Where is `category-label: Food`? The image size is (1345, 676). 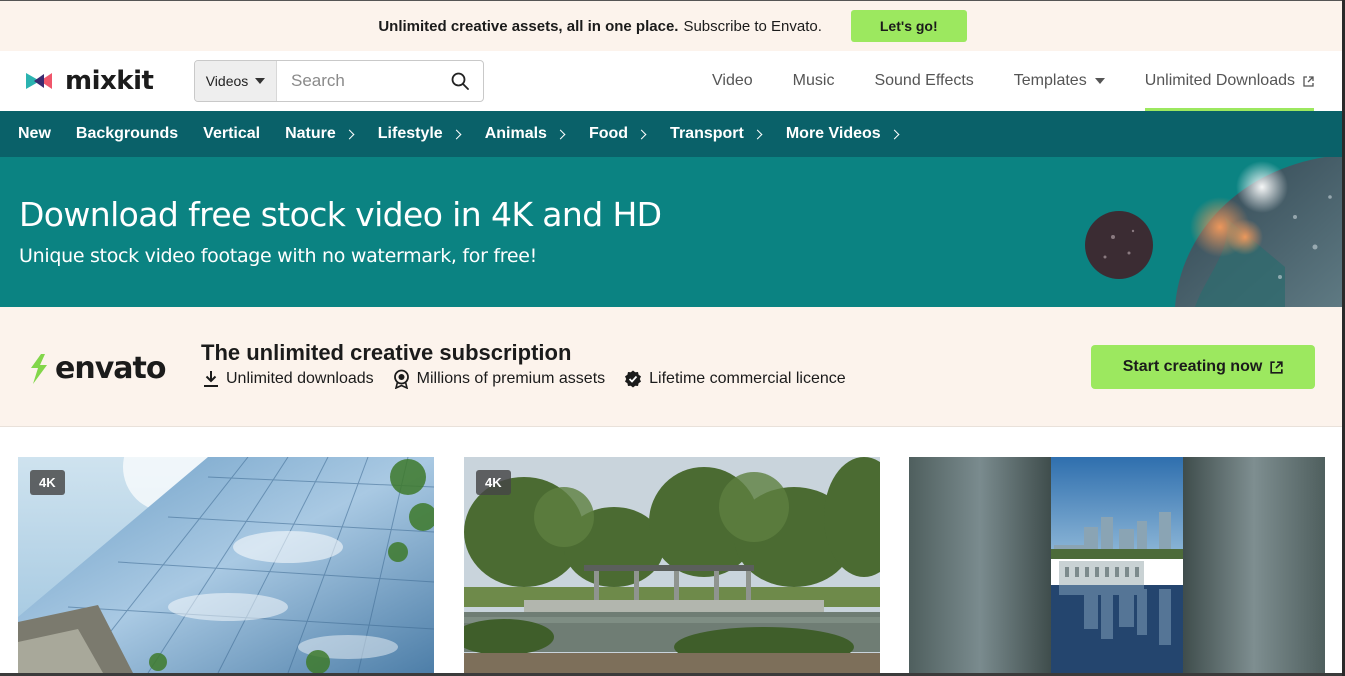
category-label: Food is located at coordinates (608, 133).